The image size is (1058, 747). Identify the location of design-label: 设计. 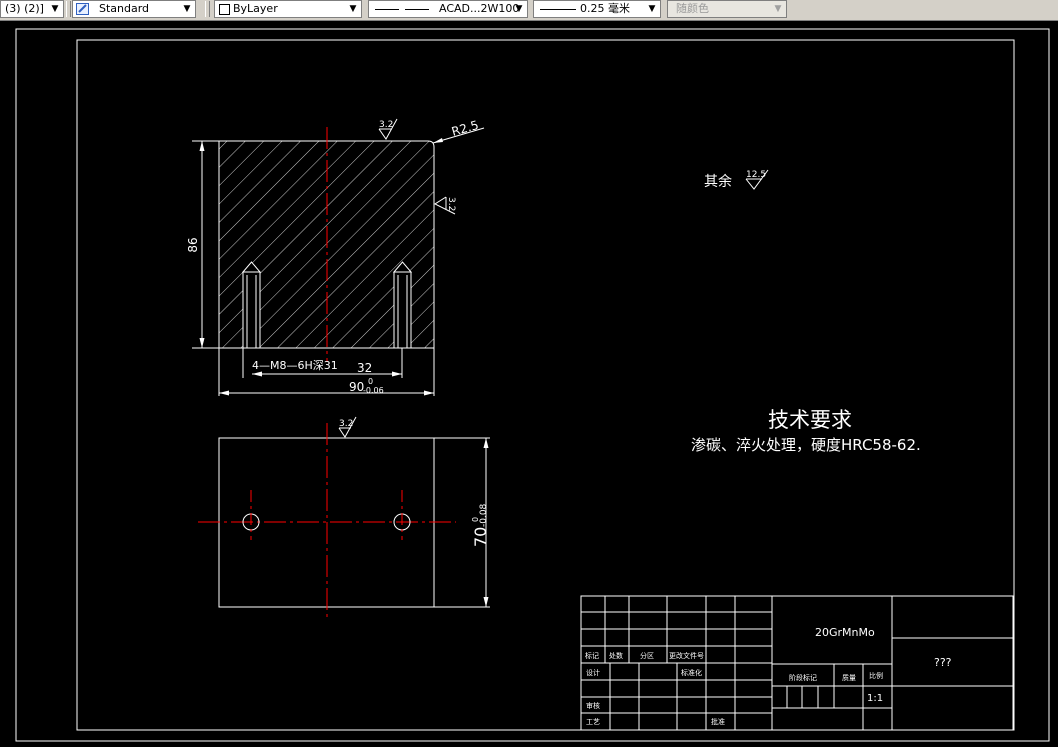
(593, 672).